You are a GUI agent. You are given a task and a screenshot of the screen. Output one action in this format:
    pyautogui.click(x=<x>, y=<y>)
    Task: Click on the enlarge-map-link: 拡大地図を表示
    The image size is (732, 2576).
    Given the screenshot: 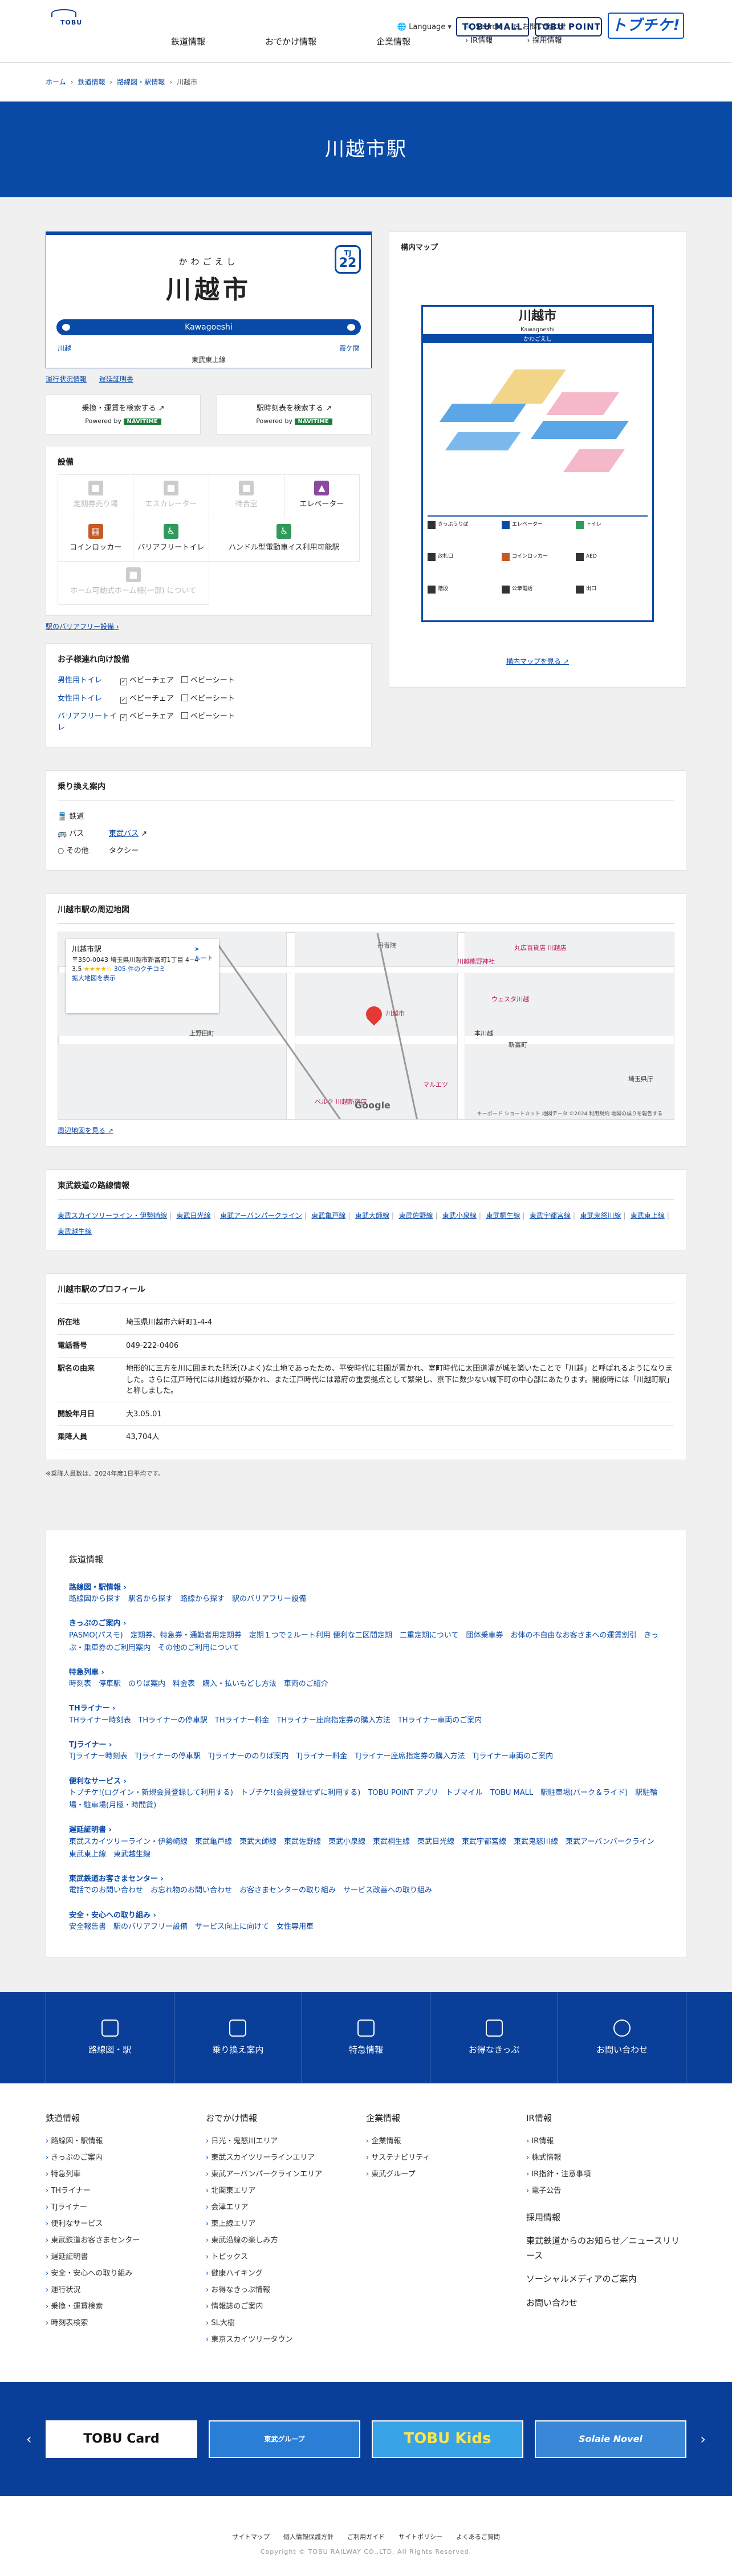 What is the action you would take?
    pyautogui.click(x=94, y=978)
    